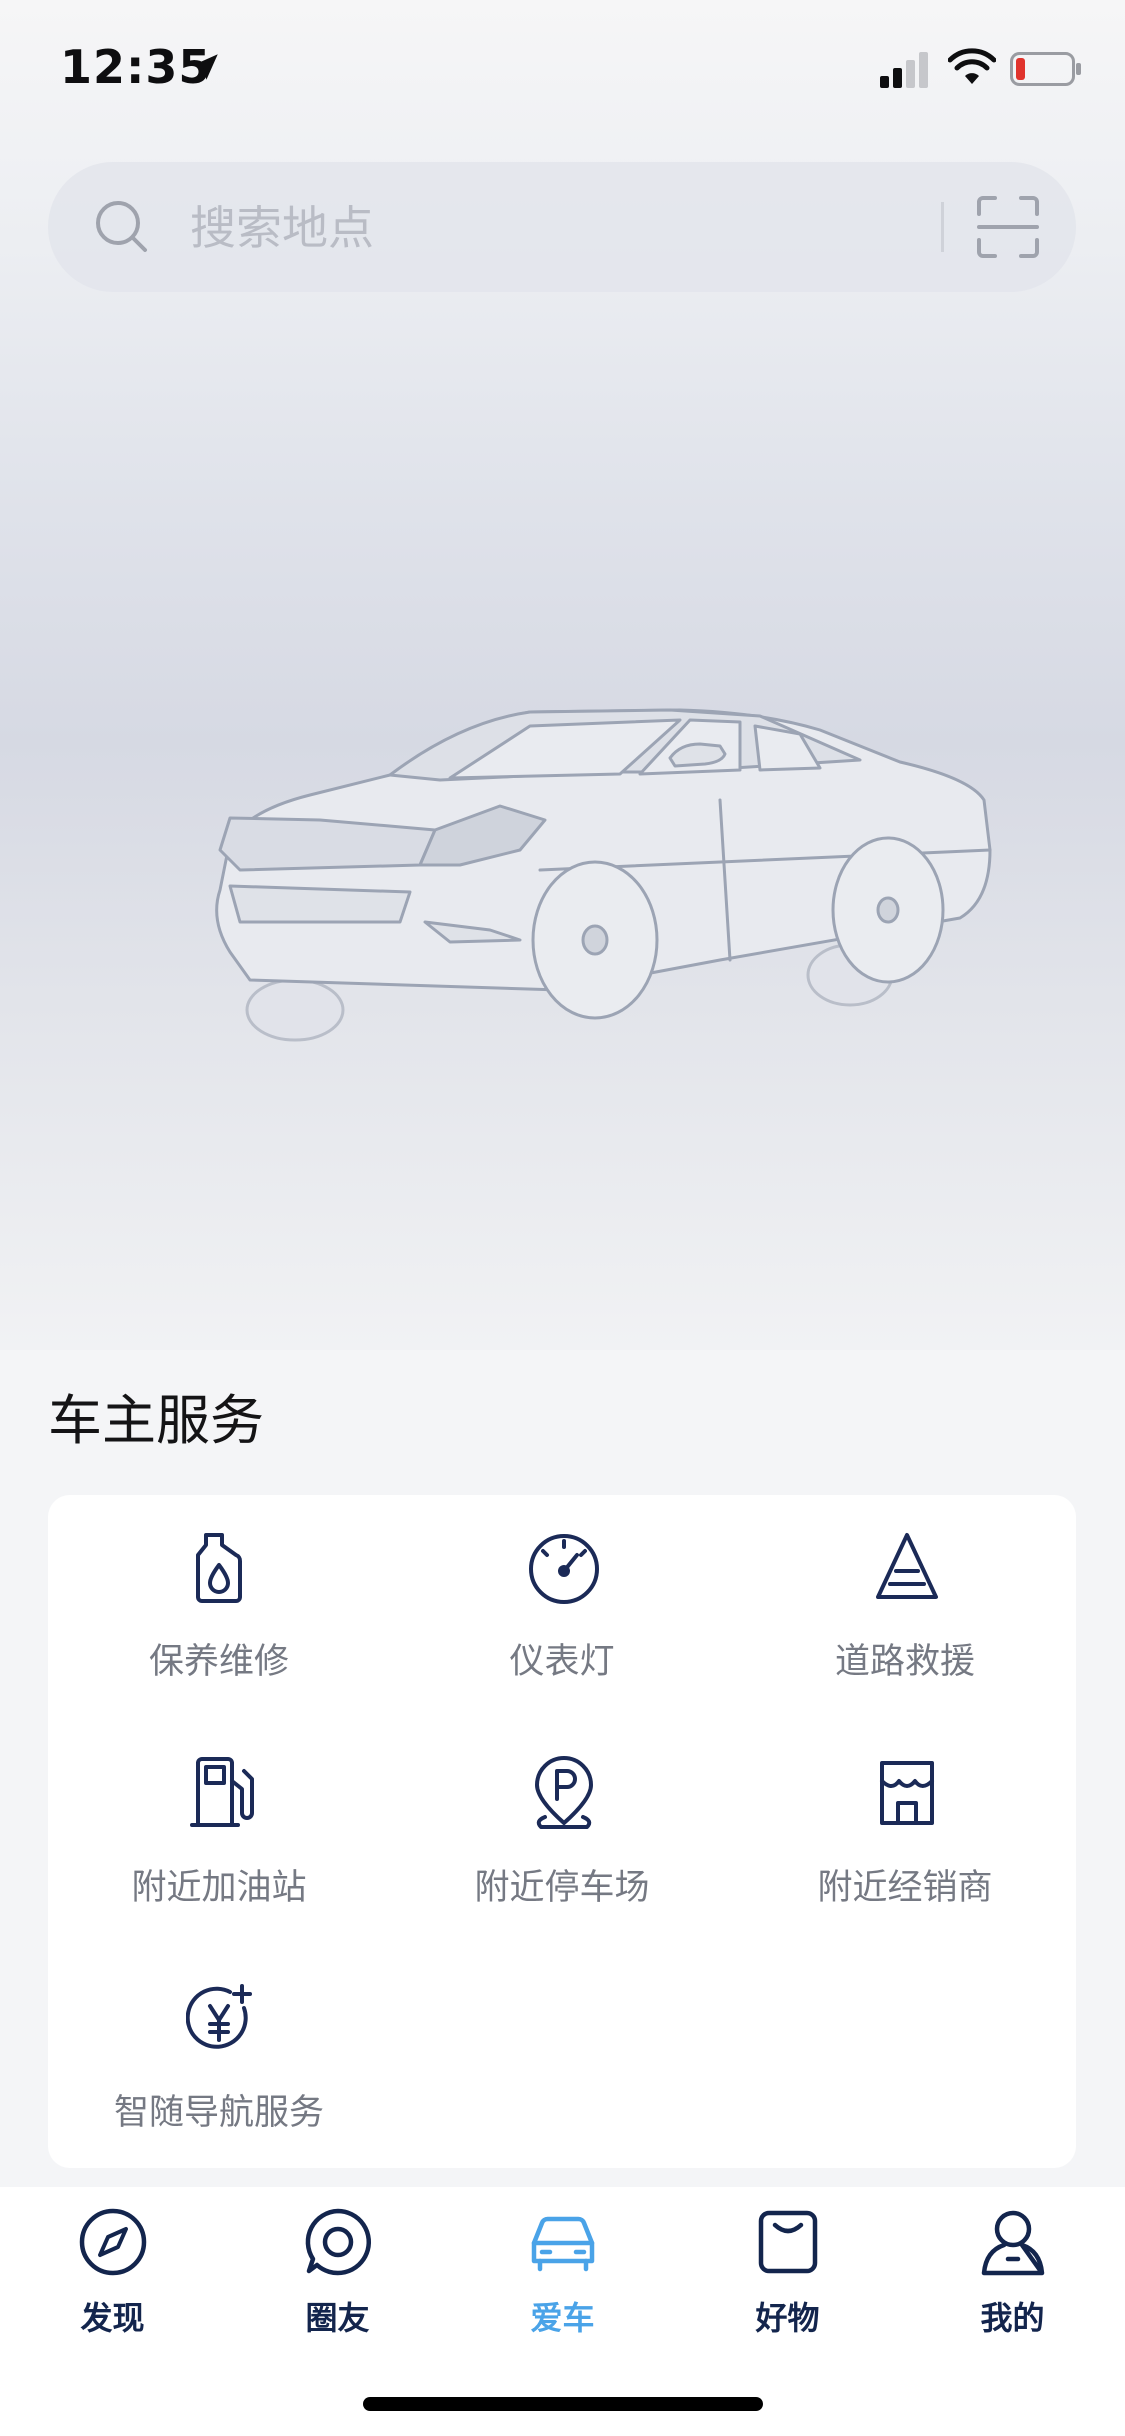 The height and width of the screenshot is (2436, 1125). I want to click on search-input, so click(570, 228).